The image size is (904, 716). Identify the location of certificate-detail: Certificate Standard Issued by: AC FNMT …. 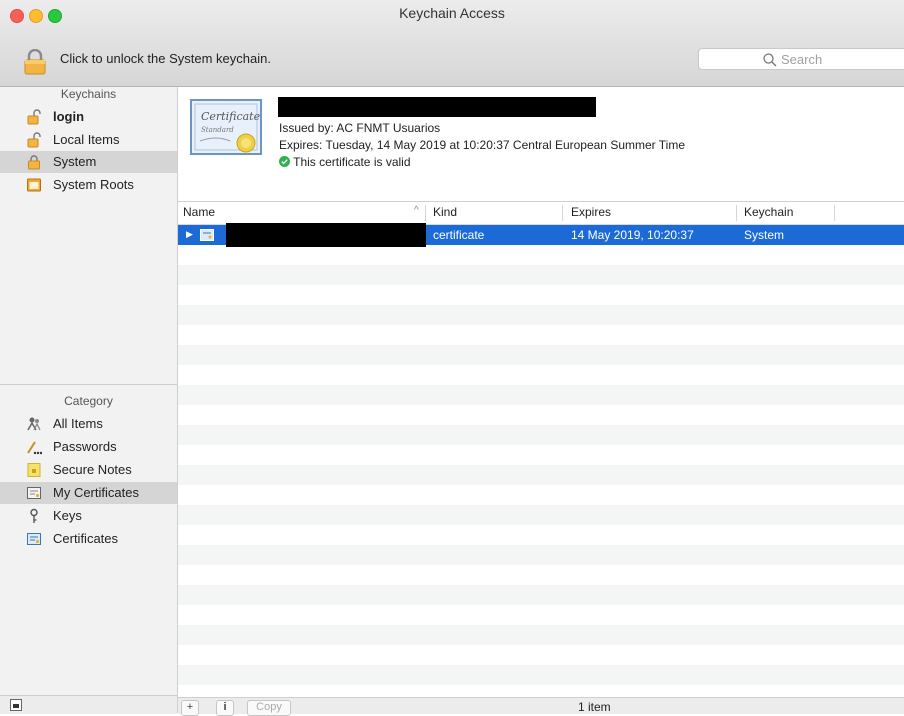
(541, 144).